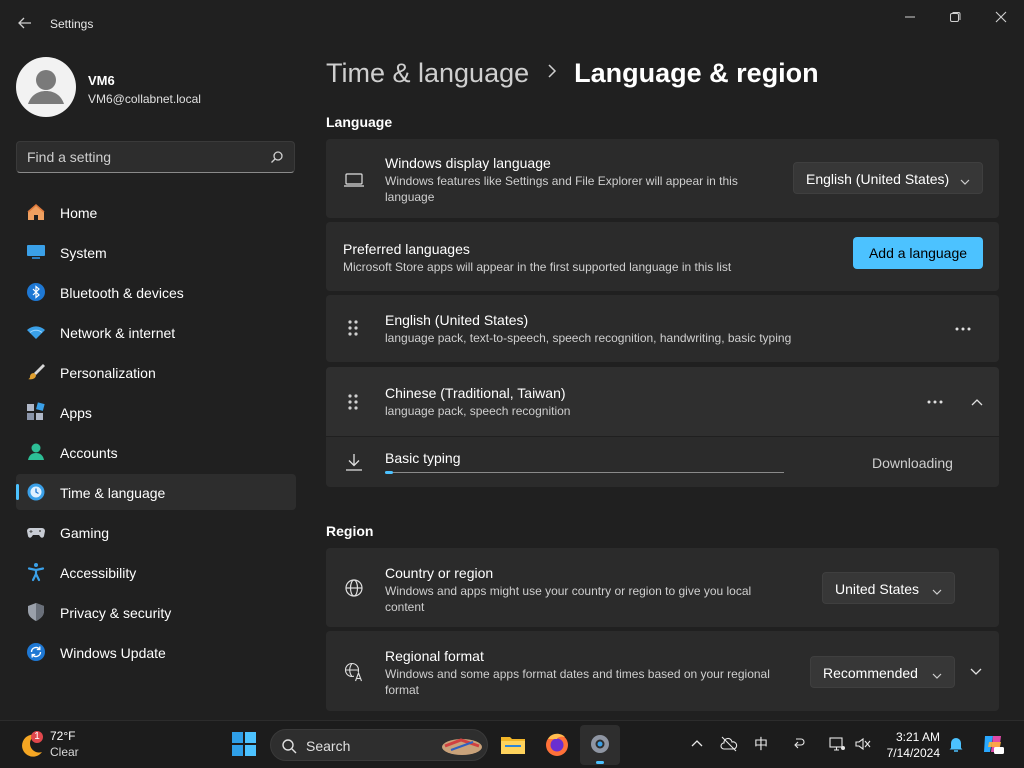 Image resolution: width=1024 pixels, height=768 pixels. Describe the element at coordinates (244, 744) in the screenshot. I see `windows-start-icon` at that location.